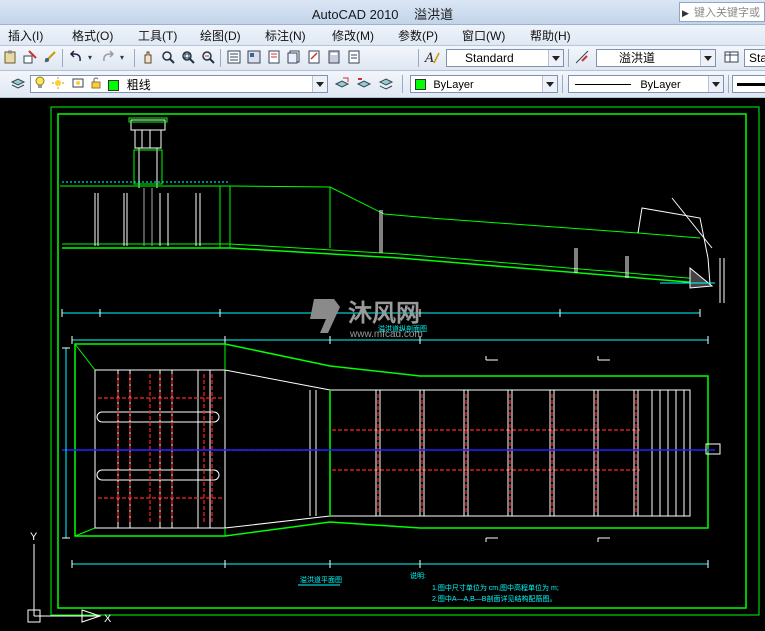 The height and width of the screenshot is (631, 765). I want to click on zoom-realtime-icon, so click(168, 57).